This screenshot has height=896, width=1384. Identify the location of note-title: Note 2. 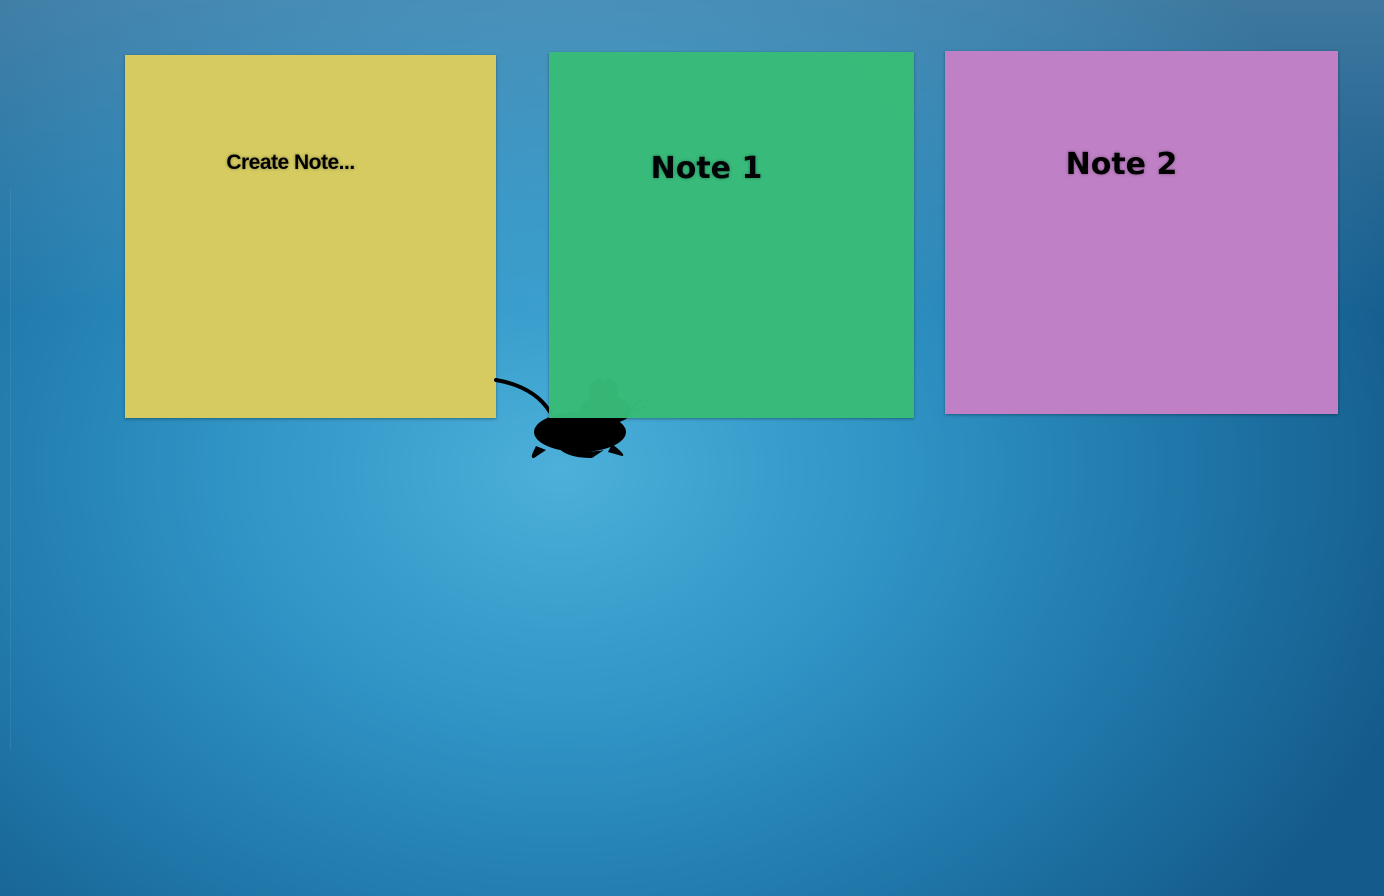
(1121, 164).